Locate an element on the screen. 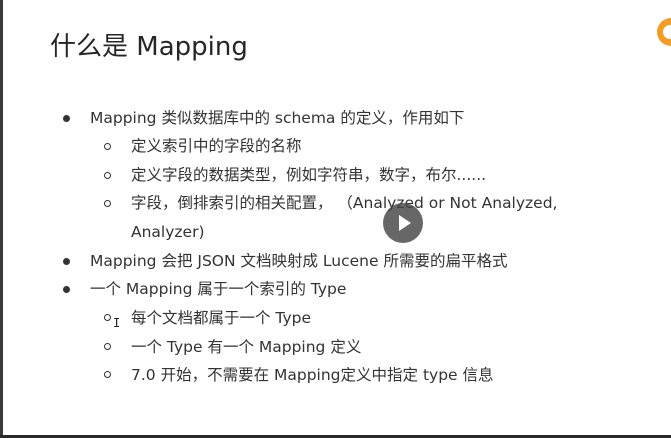 This screenshot has height=438, width=671. sub-bullet-text: 每个文档都属于一个 Type is located at coordinates (221, 318).